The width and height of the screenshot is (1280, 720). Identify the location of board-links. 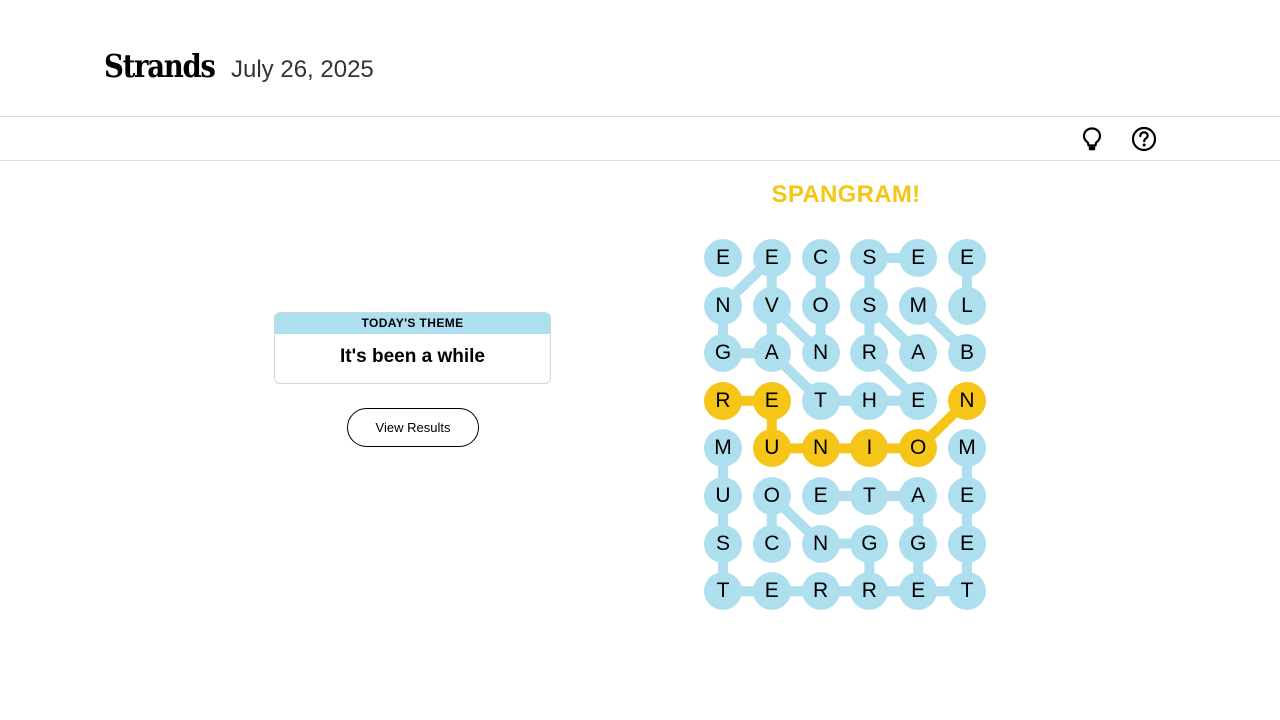
(845, 425).